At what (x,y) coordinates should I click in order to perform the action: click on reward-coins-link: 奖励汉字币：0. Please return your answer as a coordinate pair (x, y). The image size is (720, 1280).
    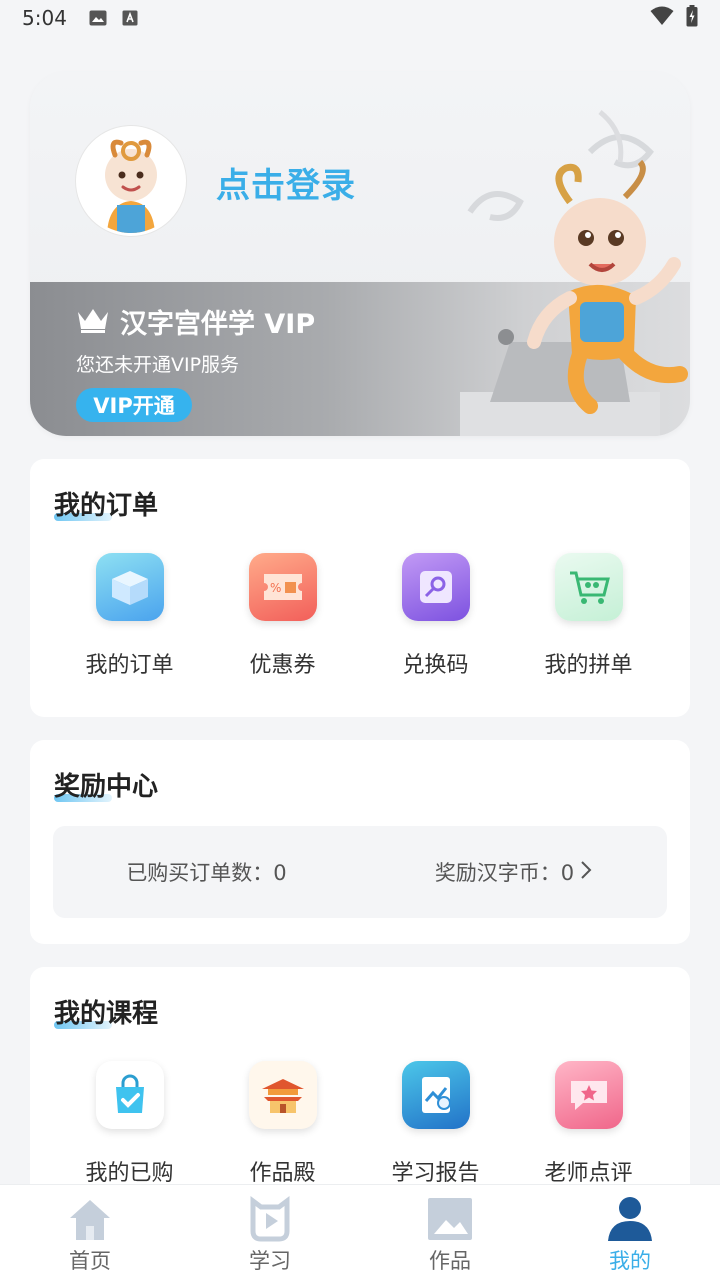
    Looking at the image, I should click on (513, 872).